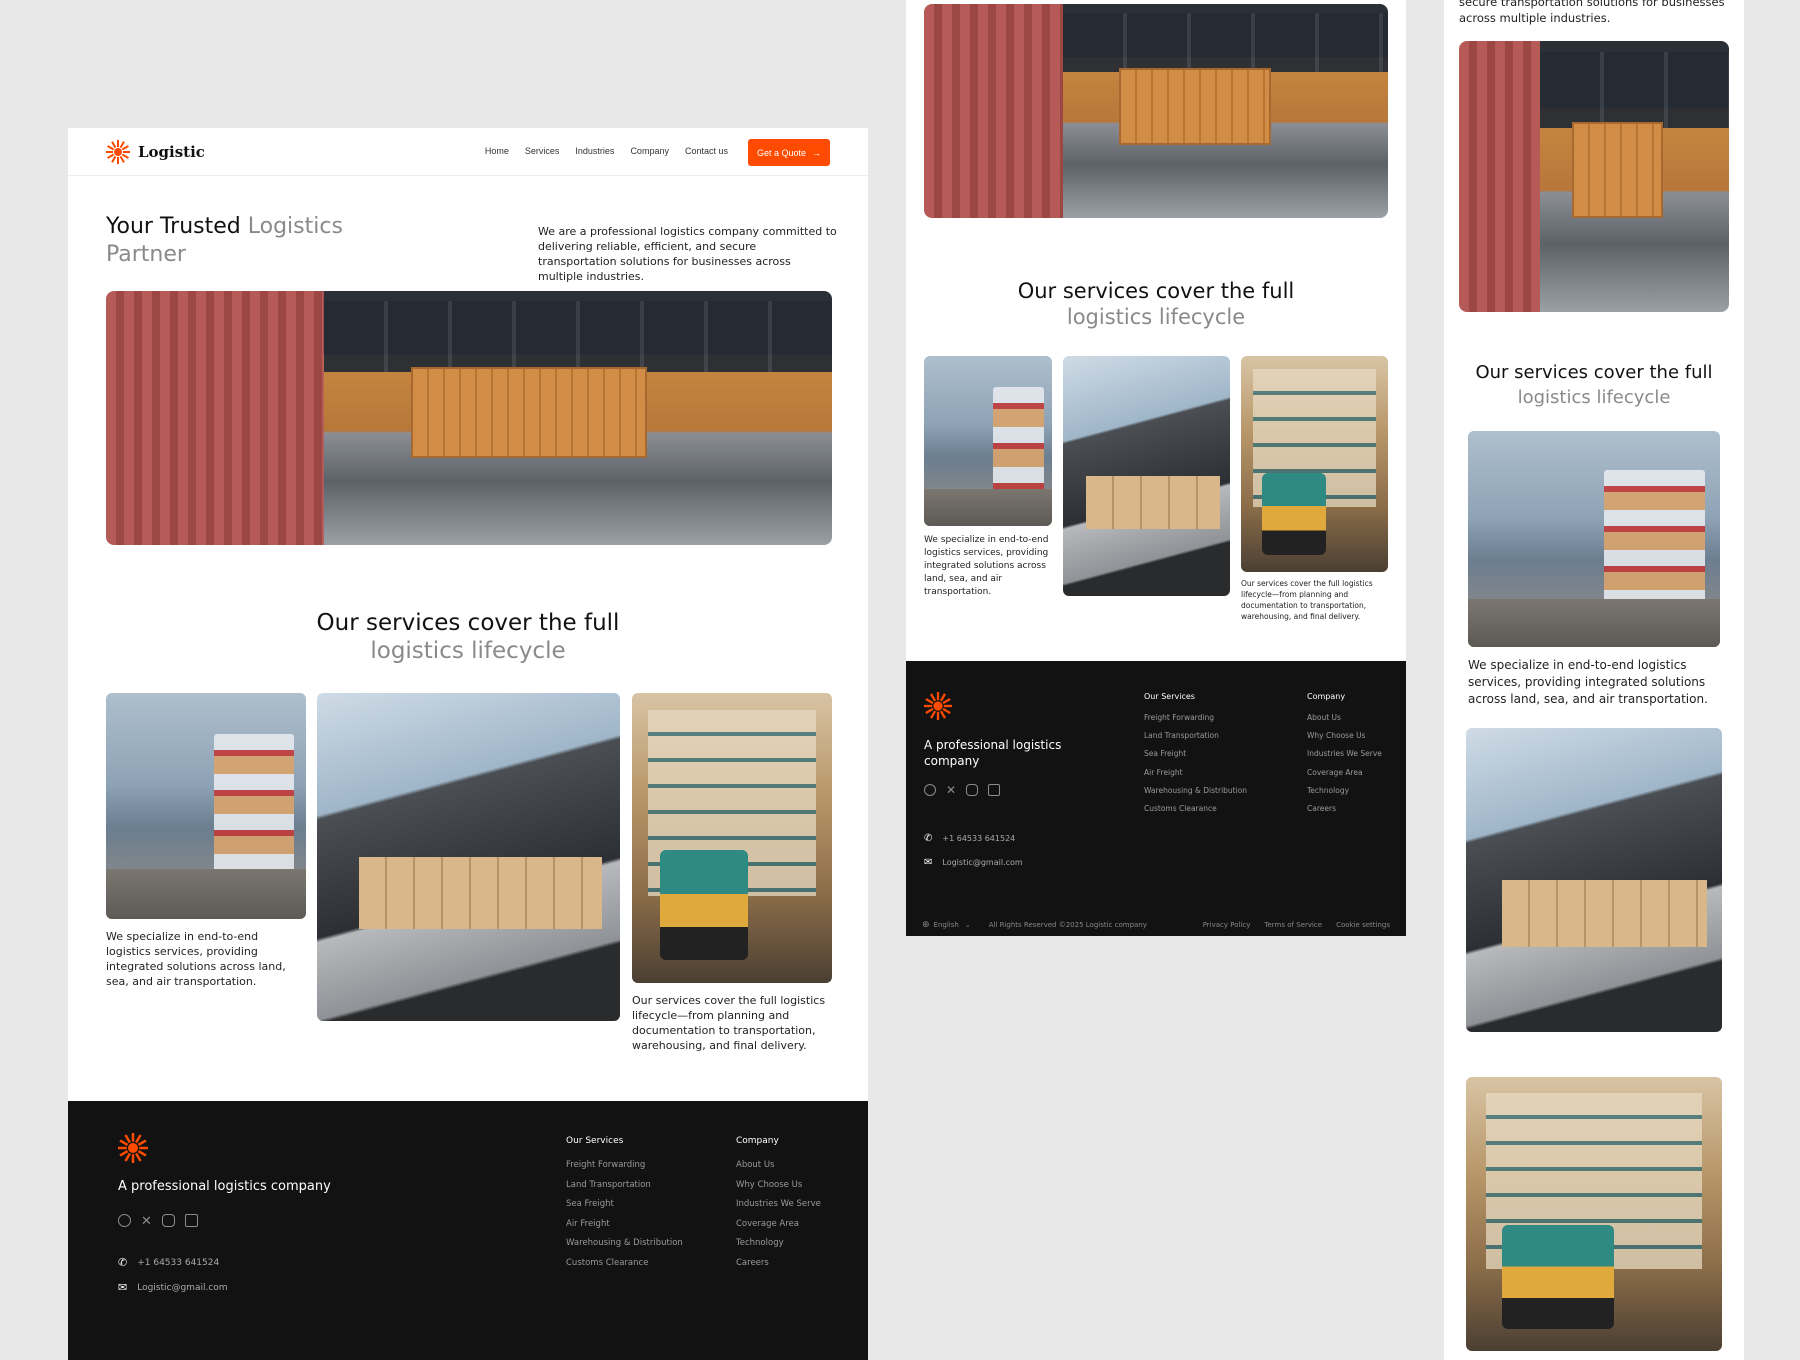  What do you see at coordinates (926, 925) in the screenshot?
I see `globe-icon: ⊕` at bounding box center [926, 925].